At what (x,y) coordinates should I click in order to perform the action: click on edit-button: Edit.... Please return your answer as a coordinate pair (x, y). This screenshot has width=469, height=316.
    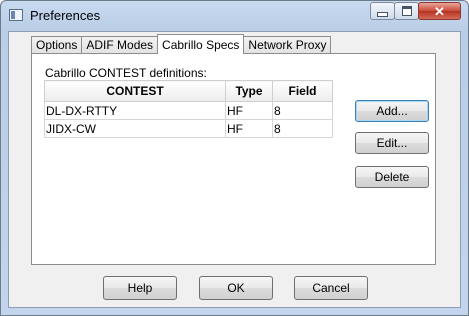
    Looking at the image, I should click on (392, 143).